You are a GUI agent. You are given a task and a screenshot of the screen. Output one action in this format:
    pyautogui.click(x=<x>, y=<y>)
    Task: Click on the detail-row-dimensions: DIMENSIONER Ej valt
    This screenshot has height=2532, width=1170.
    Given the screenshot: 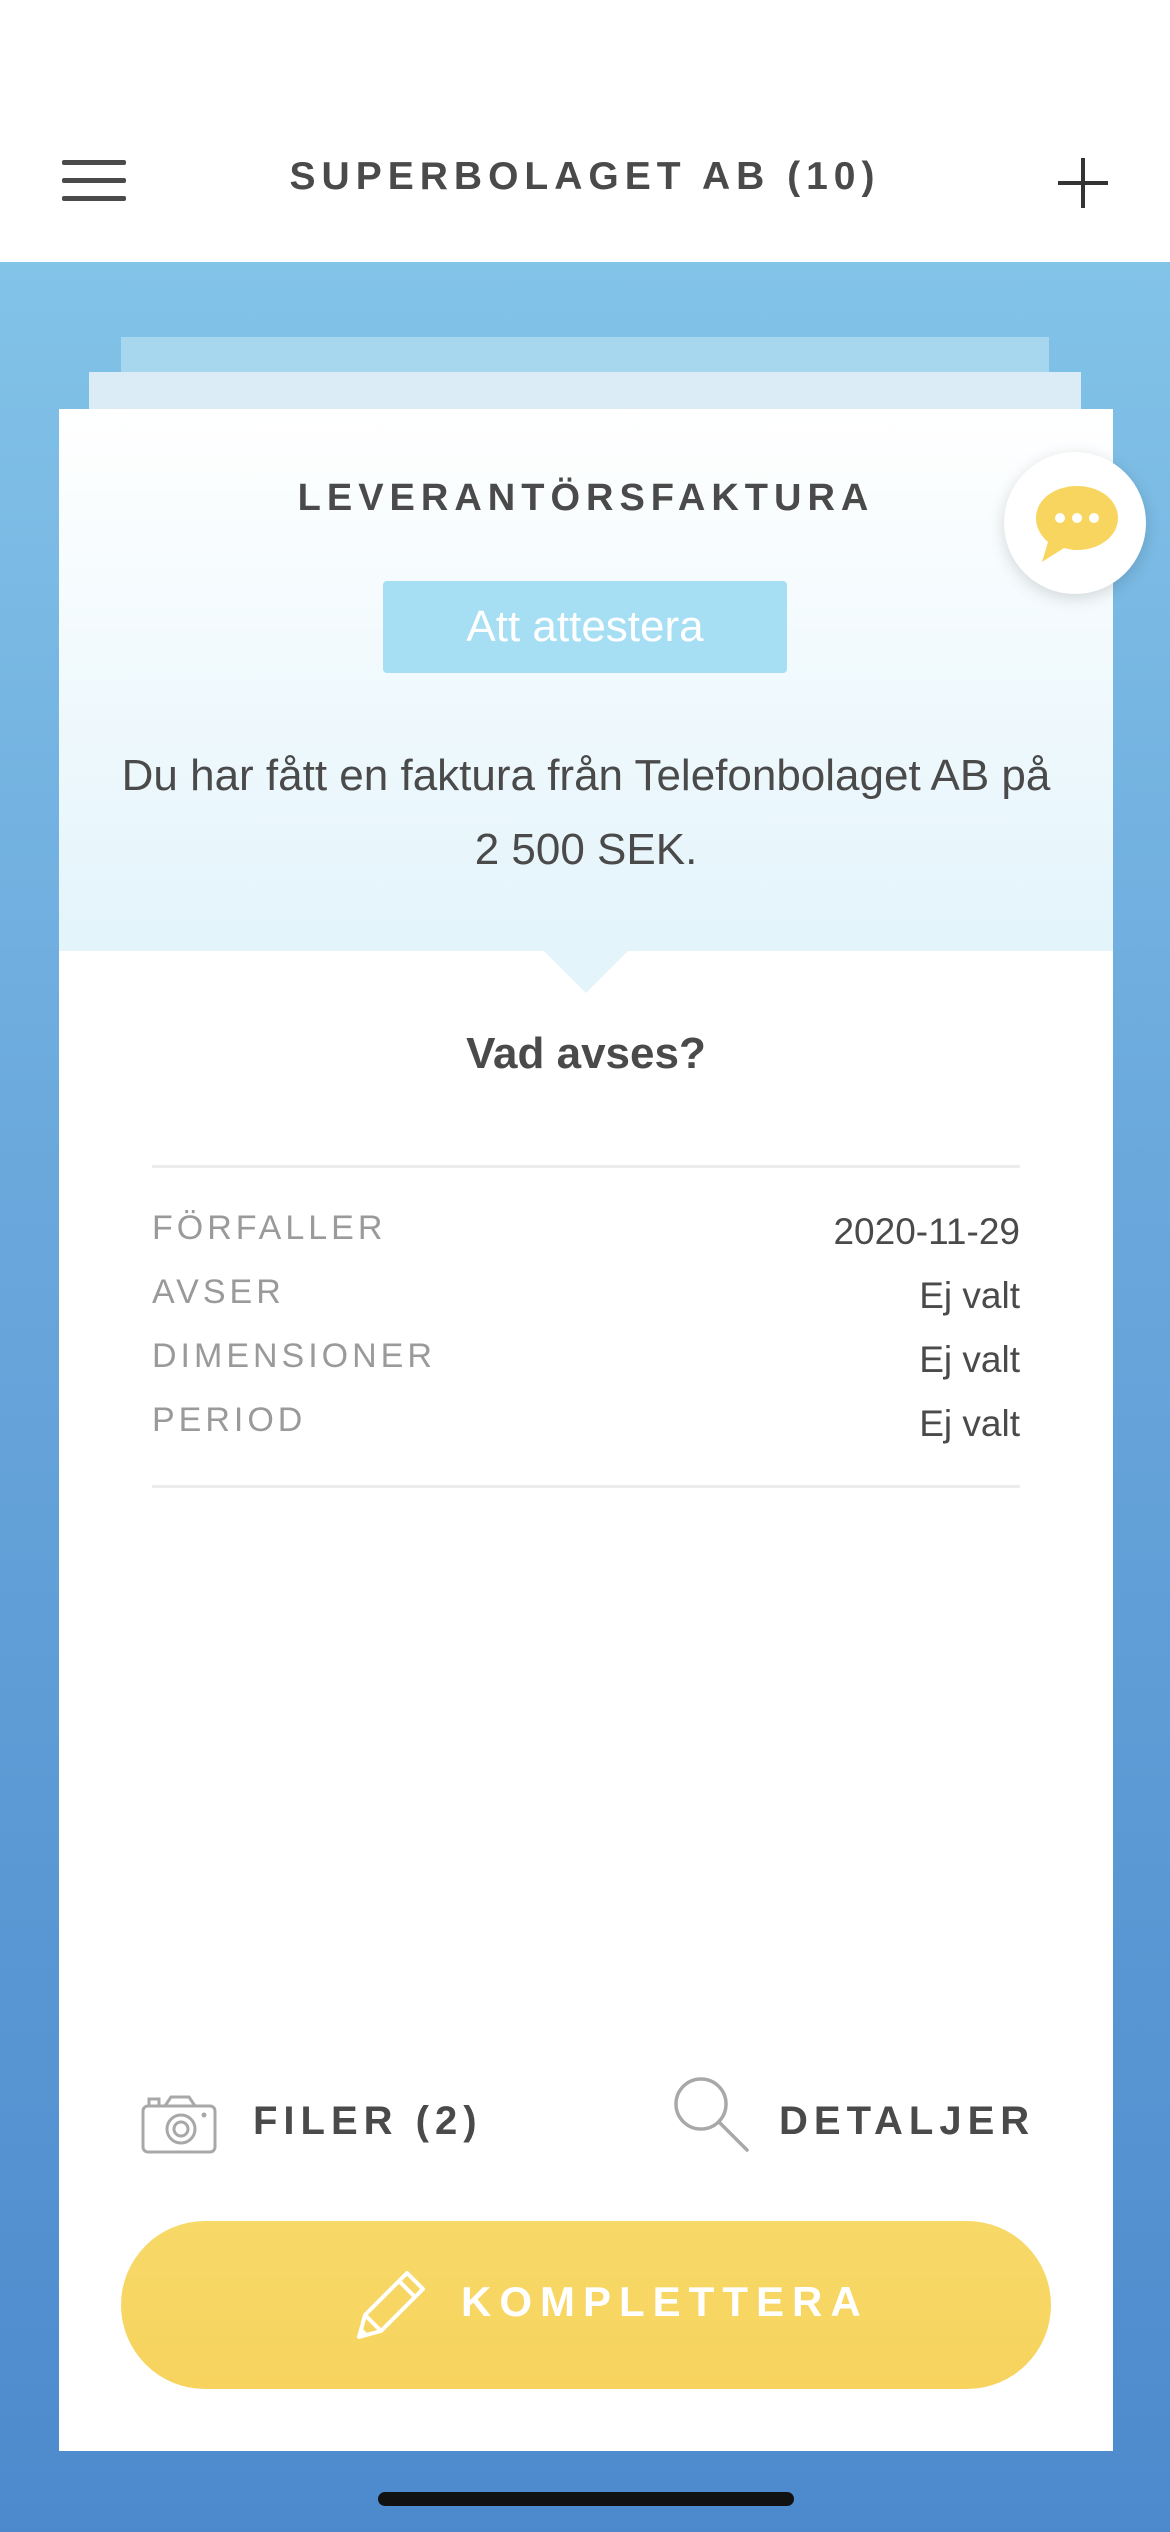 What is the action you would take?
    pyautogui.click(x=586, y=1369)
    